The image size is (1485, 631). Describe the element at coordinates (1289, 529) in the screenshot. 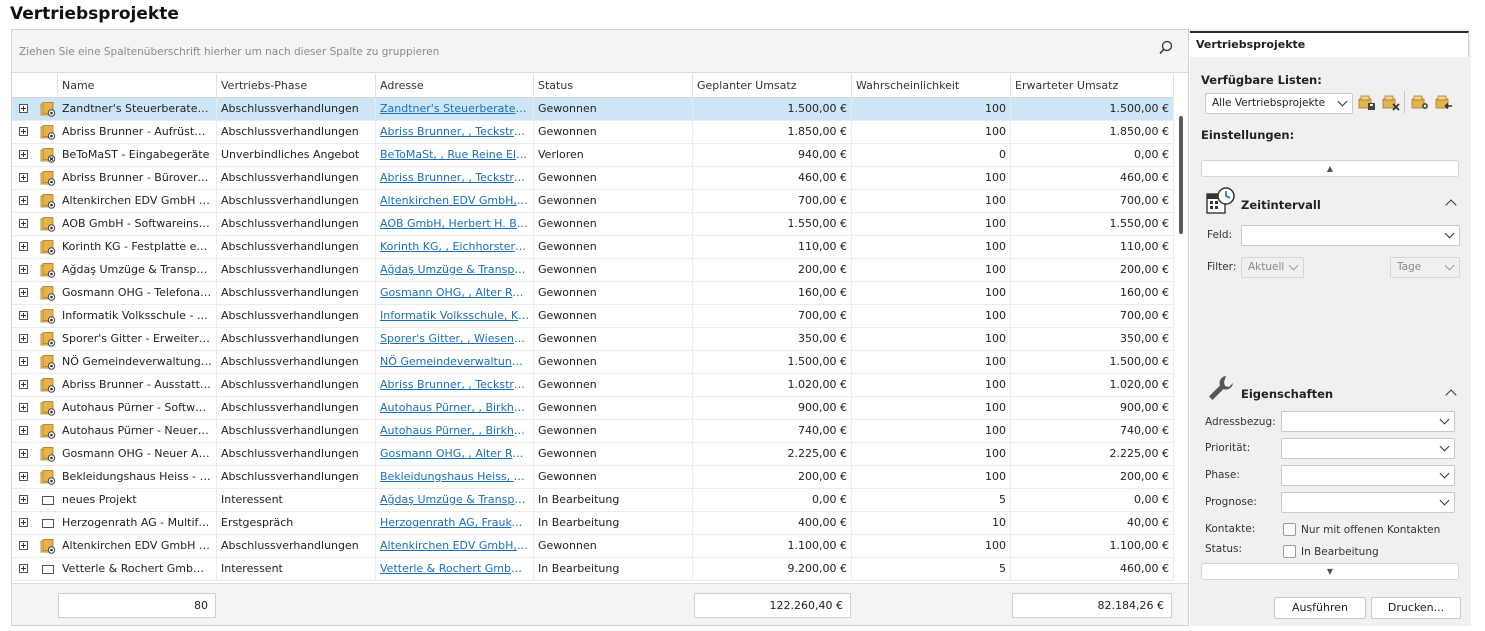

I see `open-contacts-checkbox` at that location.